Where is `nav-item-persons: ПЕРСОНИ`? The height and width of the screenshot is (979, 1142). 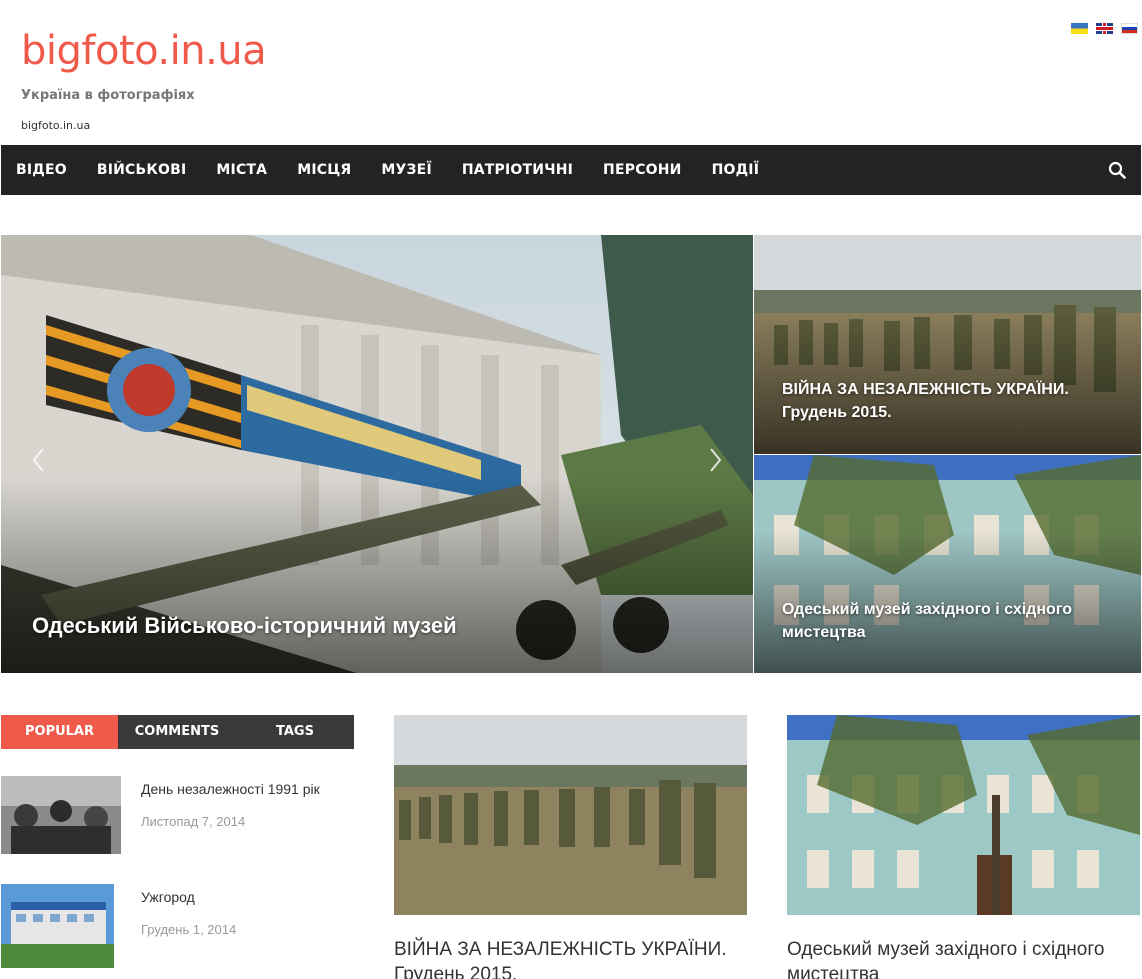 nav-item-persons: ПЕРСОНИ is located at coordinates (642, 170).